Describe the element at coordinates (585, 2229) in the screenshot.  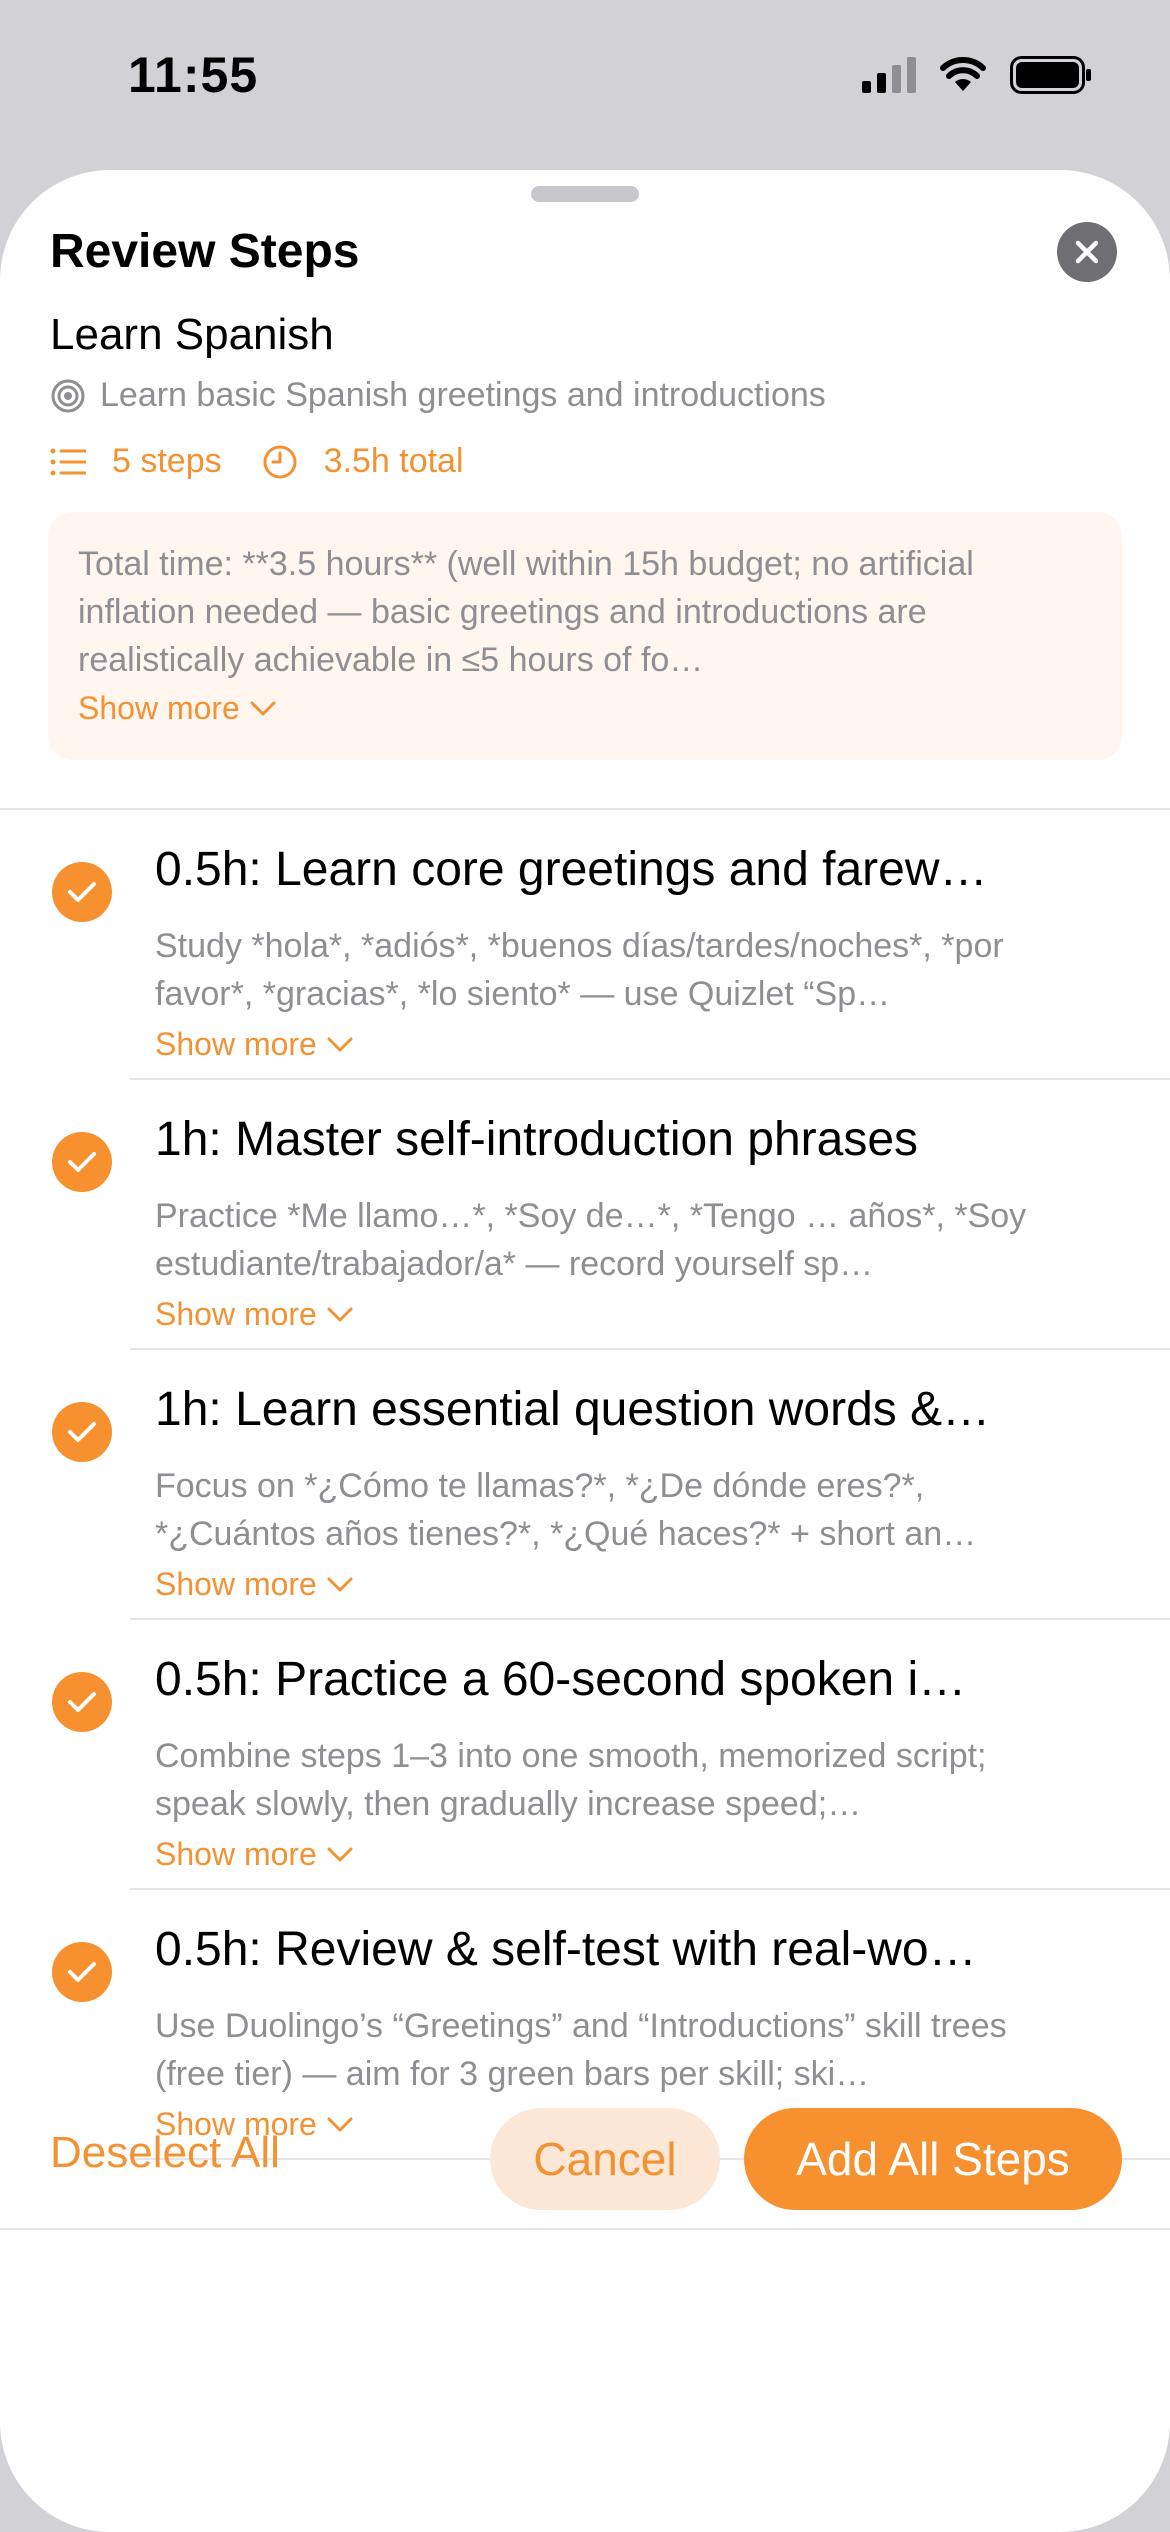
I see `divider` at that location.